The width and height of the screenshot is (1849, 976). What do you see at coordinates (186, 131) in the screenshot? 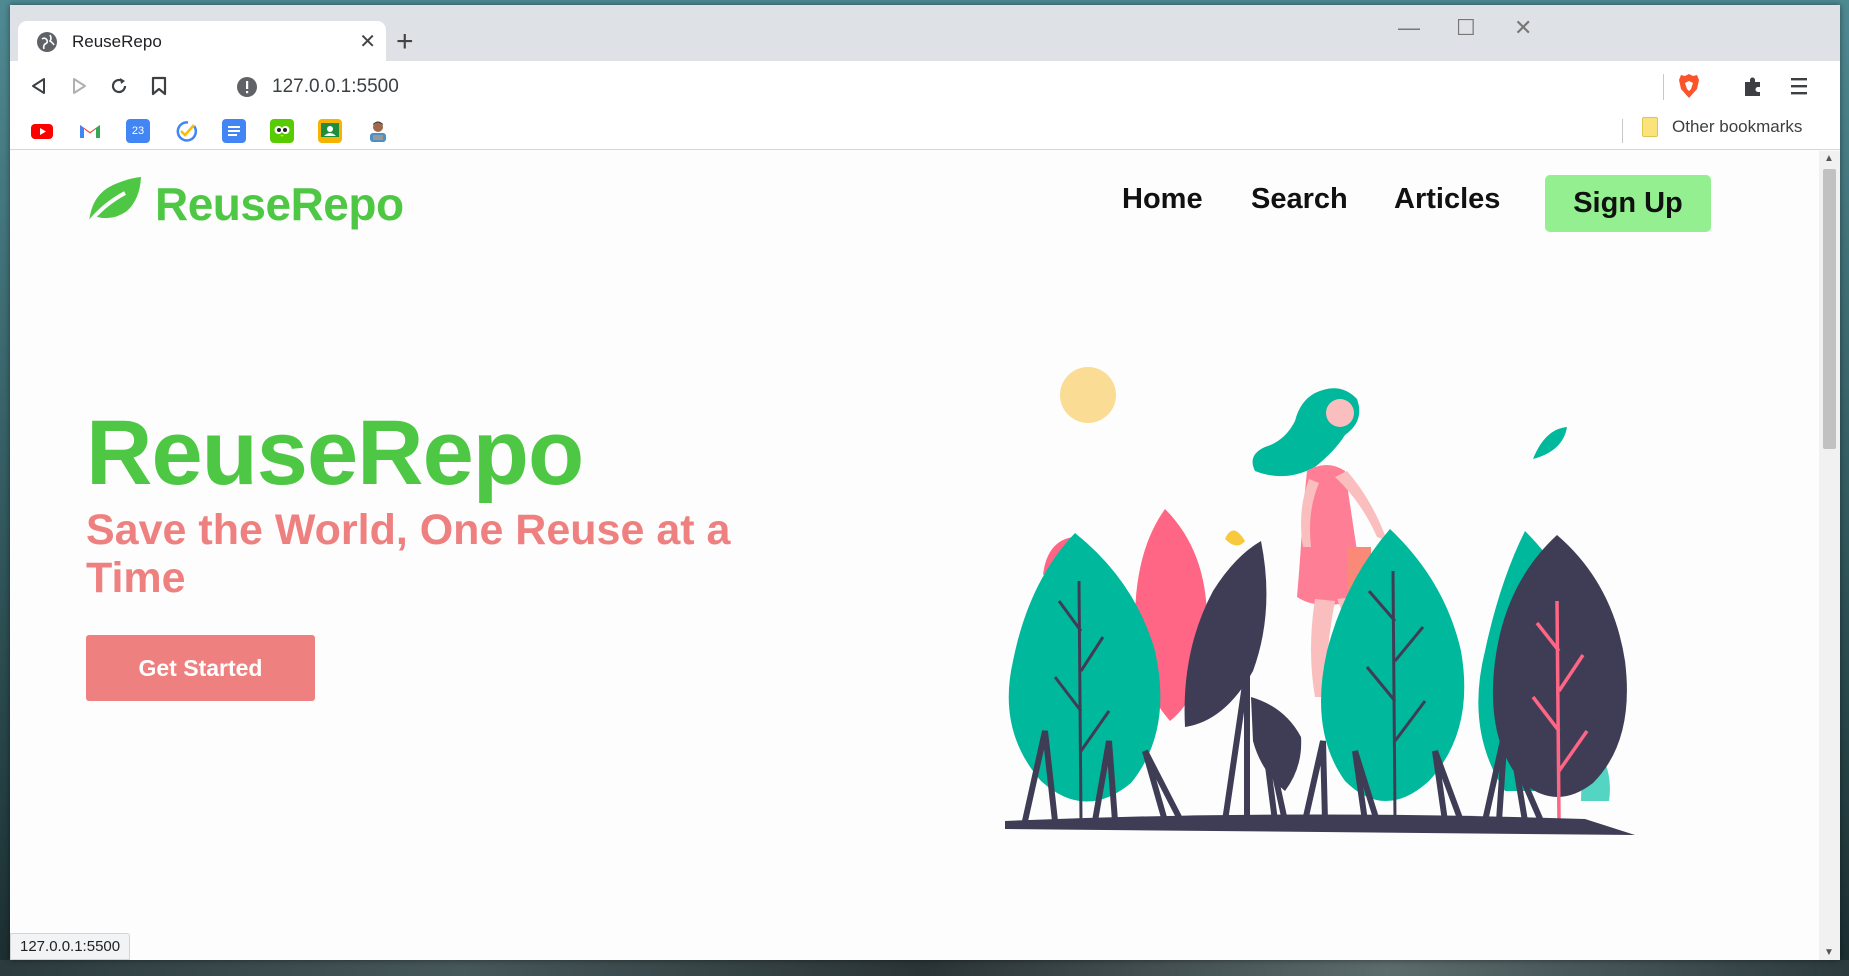
I see `tasks-icon` at bounding box center [186, 131].